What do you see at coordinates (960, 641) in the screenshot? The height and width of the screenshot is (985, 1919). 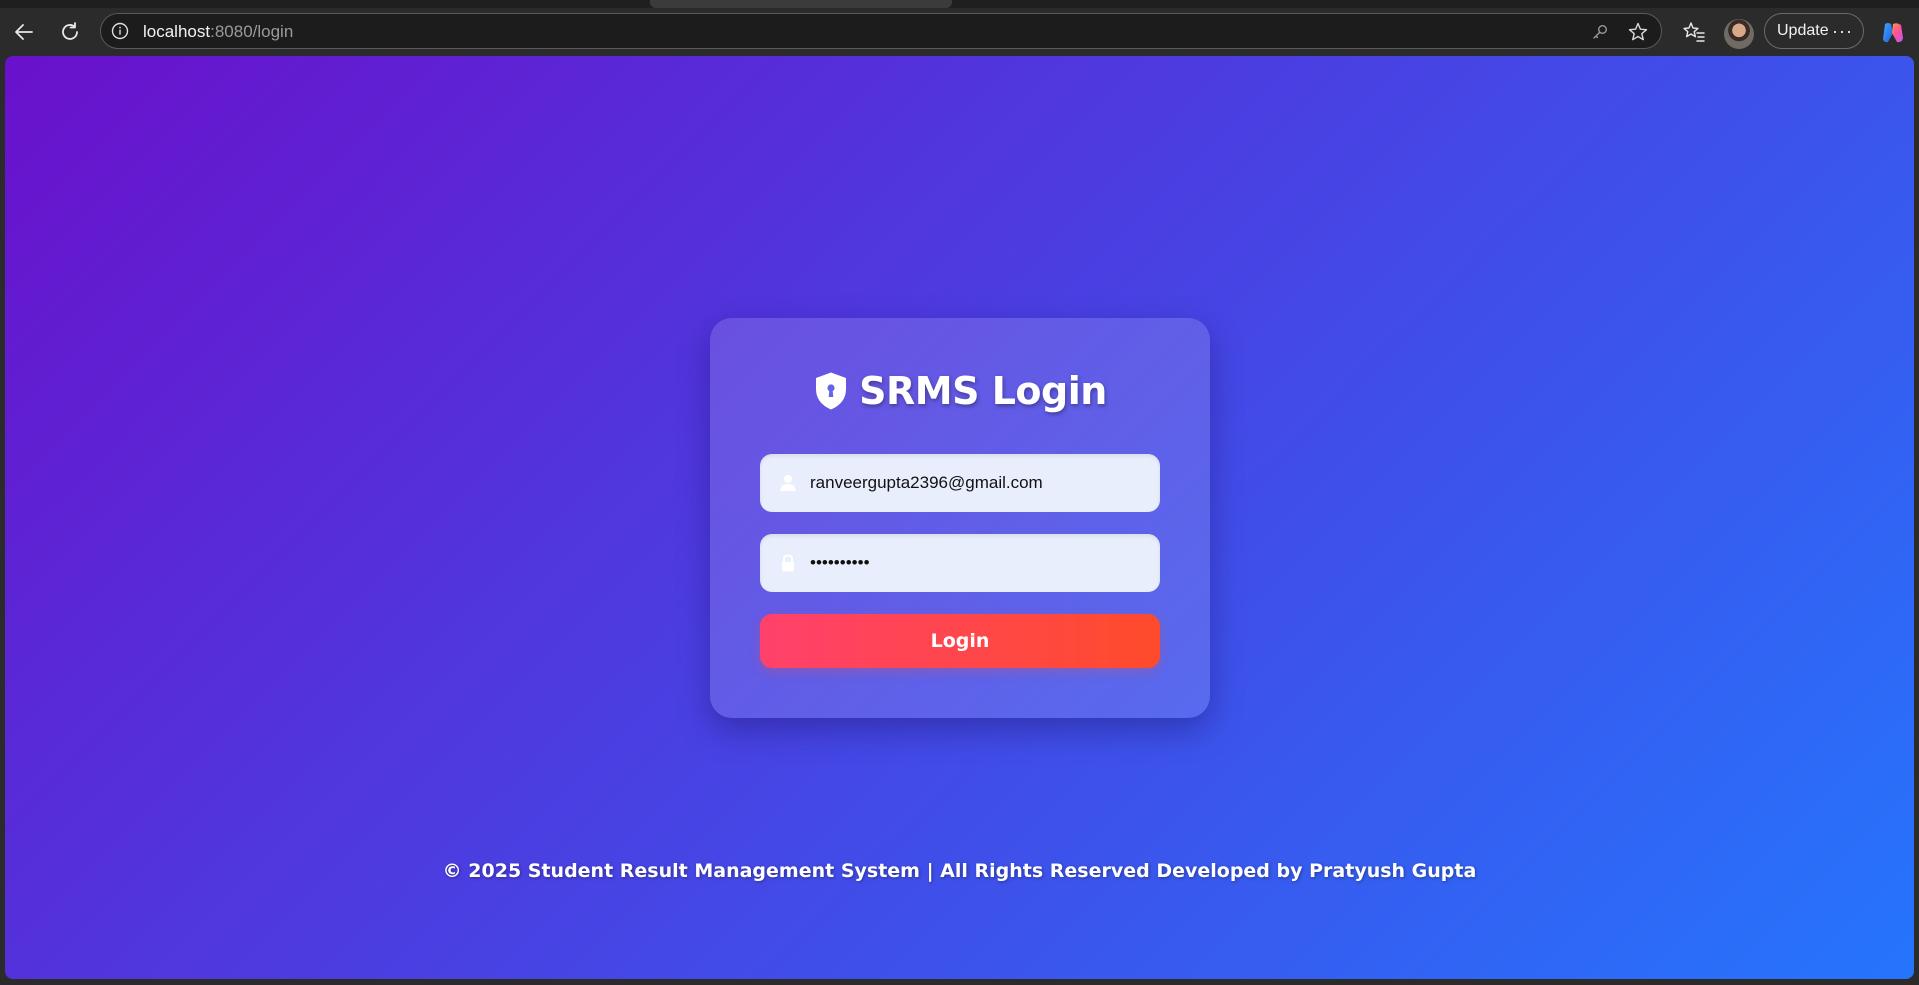 I see `login-button: Login` at bounding box center [960, 641].